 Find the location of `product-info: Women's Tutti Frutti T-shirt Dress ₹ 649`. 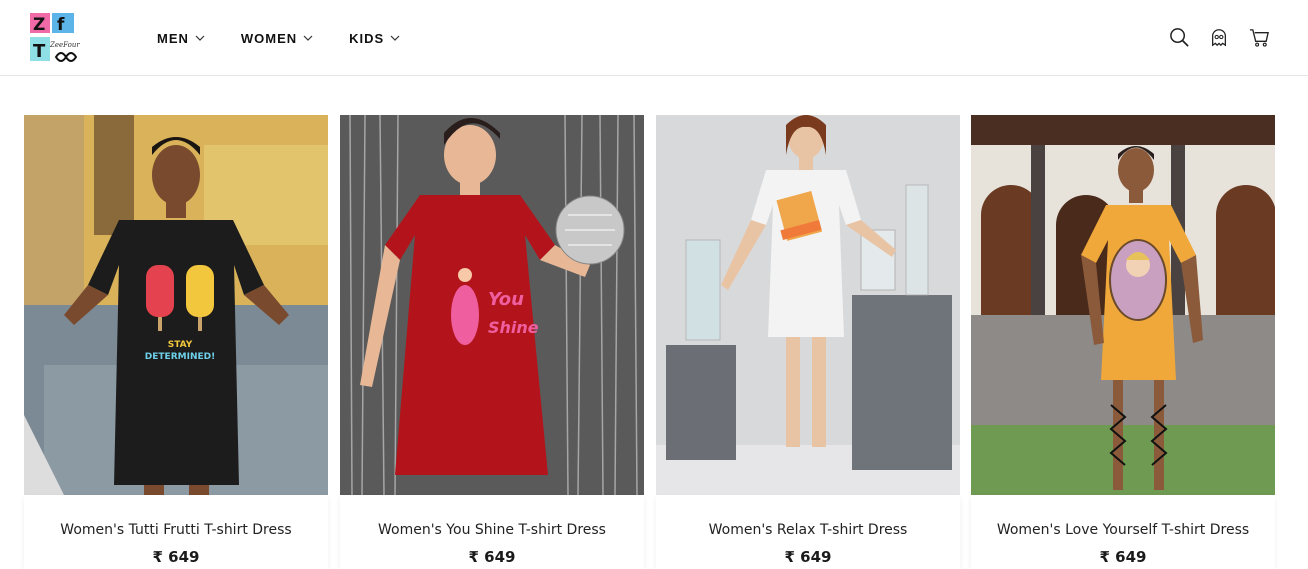

product-info: Women's Tutti Frutti T-shirt Dress ₹ 649 is located at coordinates (176, 532).